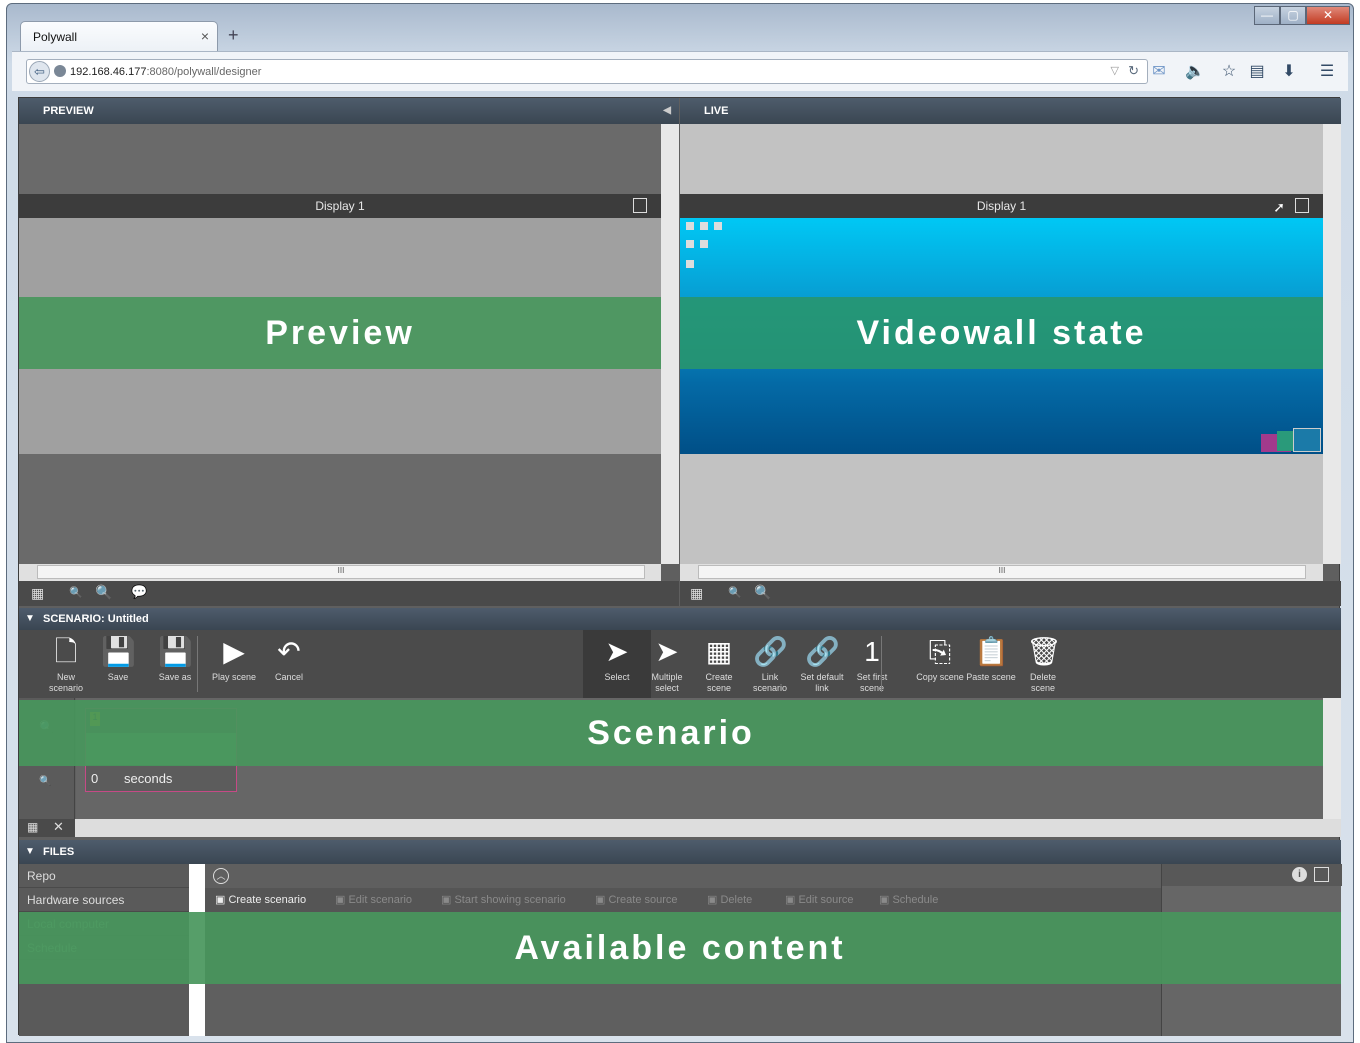  Describe the element at coordinates (267, 900) in the screenshot. I see `action-label: Create scenario` at that location.